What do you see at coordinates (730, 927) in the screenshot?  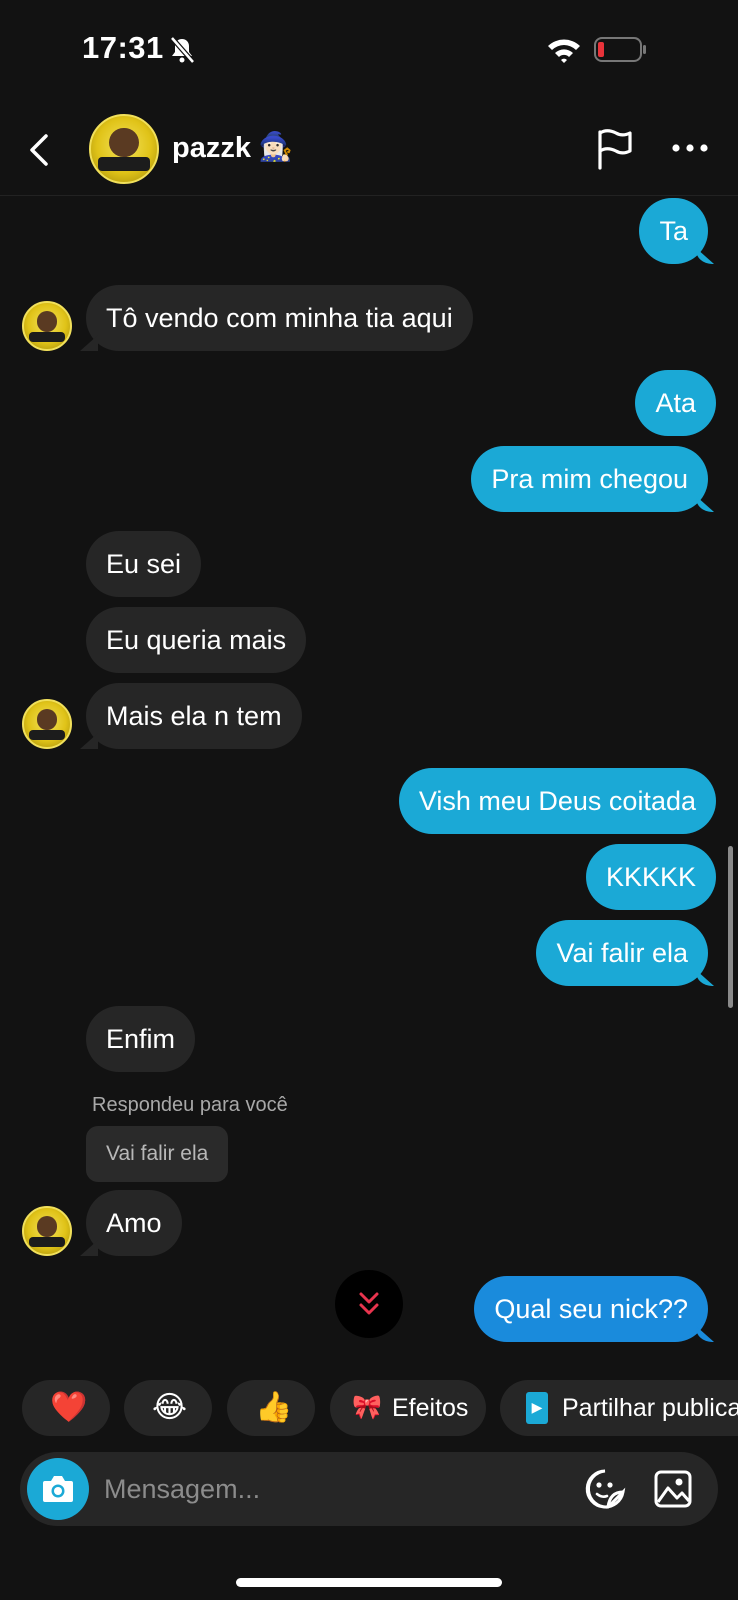 I see `scrollbar` at bounding box center [730, 927].